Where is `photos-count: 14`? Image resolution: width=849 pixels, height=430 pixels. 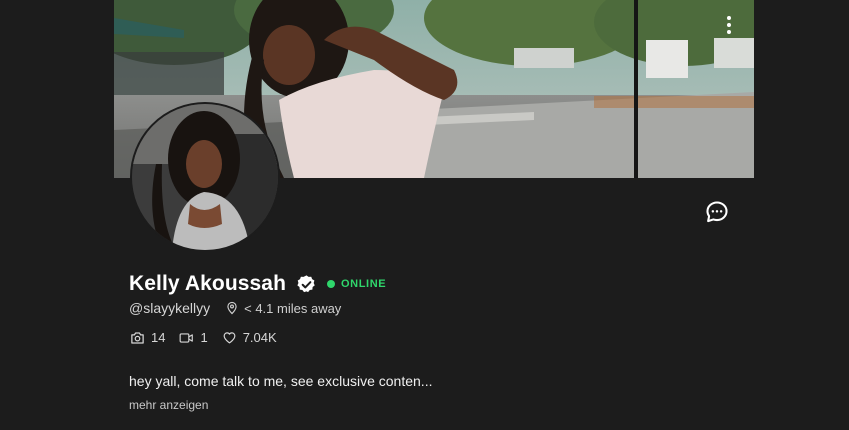 photos-count: 14 is located at coordinates (158, 337).